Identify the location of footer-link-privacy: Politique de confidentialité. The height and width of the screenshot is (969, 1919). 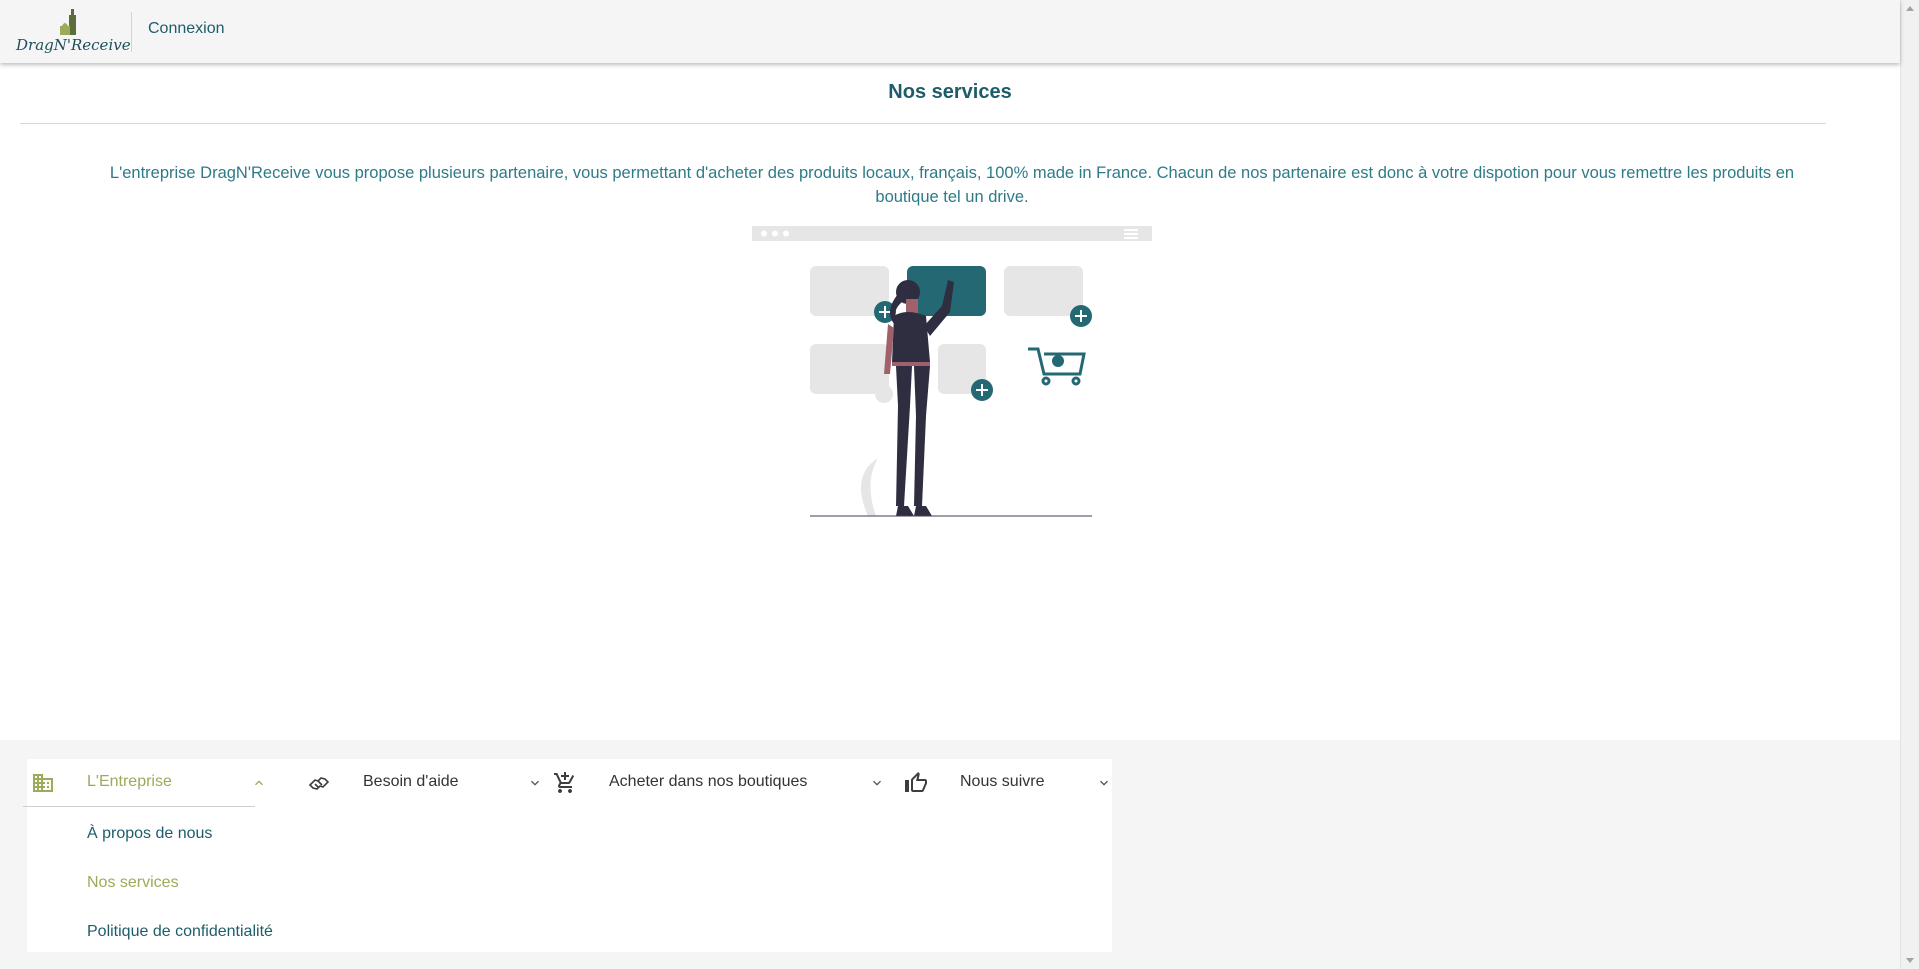
(180, 932).